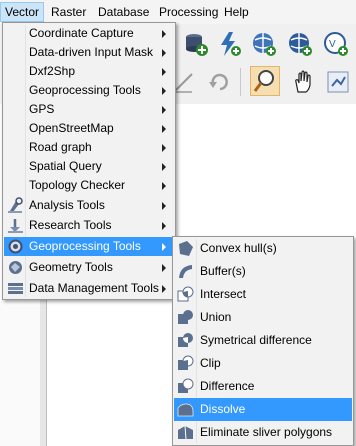  I want to click on menu-item-label: Analysis Tools, so click(67, 205).